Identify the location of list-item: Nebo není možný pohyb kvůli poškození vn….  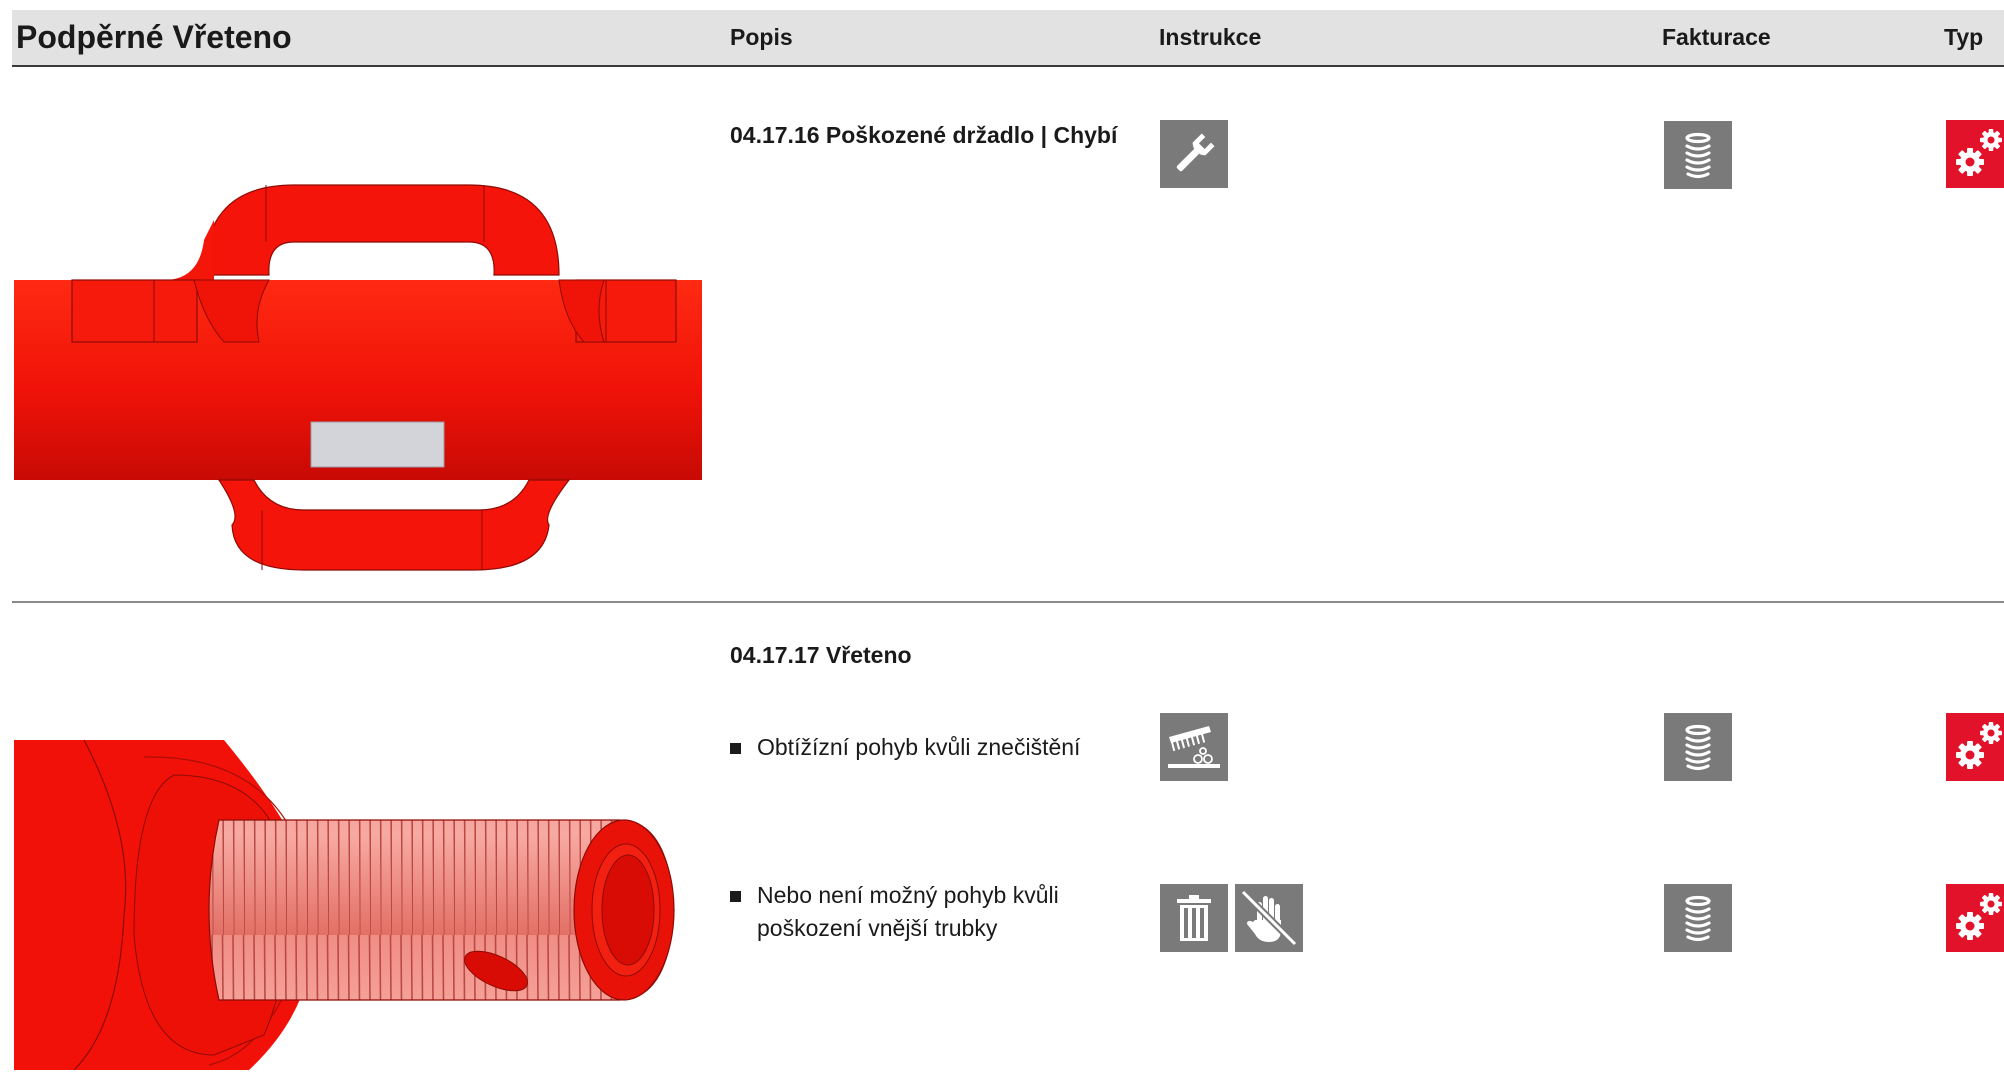
(920, 912).